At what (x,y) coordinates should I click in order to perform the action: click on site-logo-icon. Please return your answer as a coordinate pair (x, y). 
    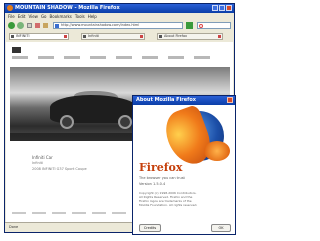
    Looking at the image, I should click on (16, 50).